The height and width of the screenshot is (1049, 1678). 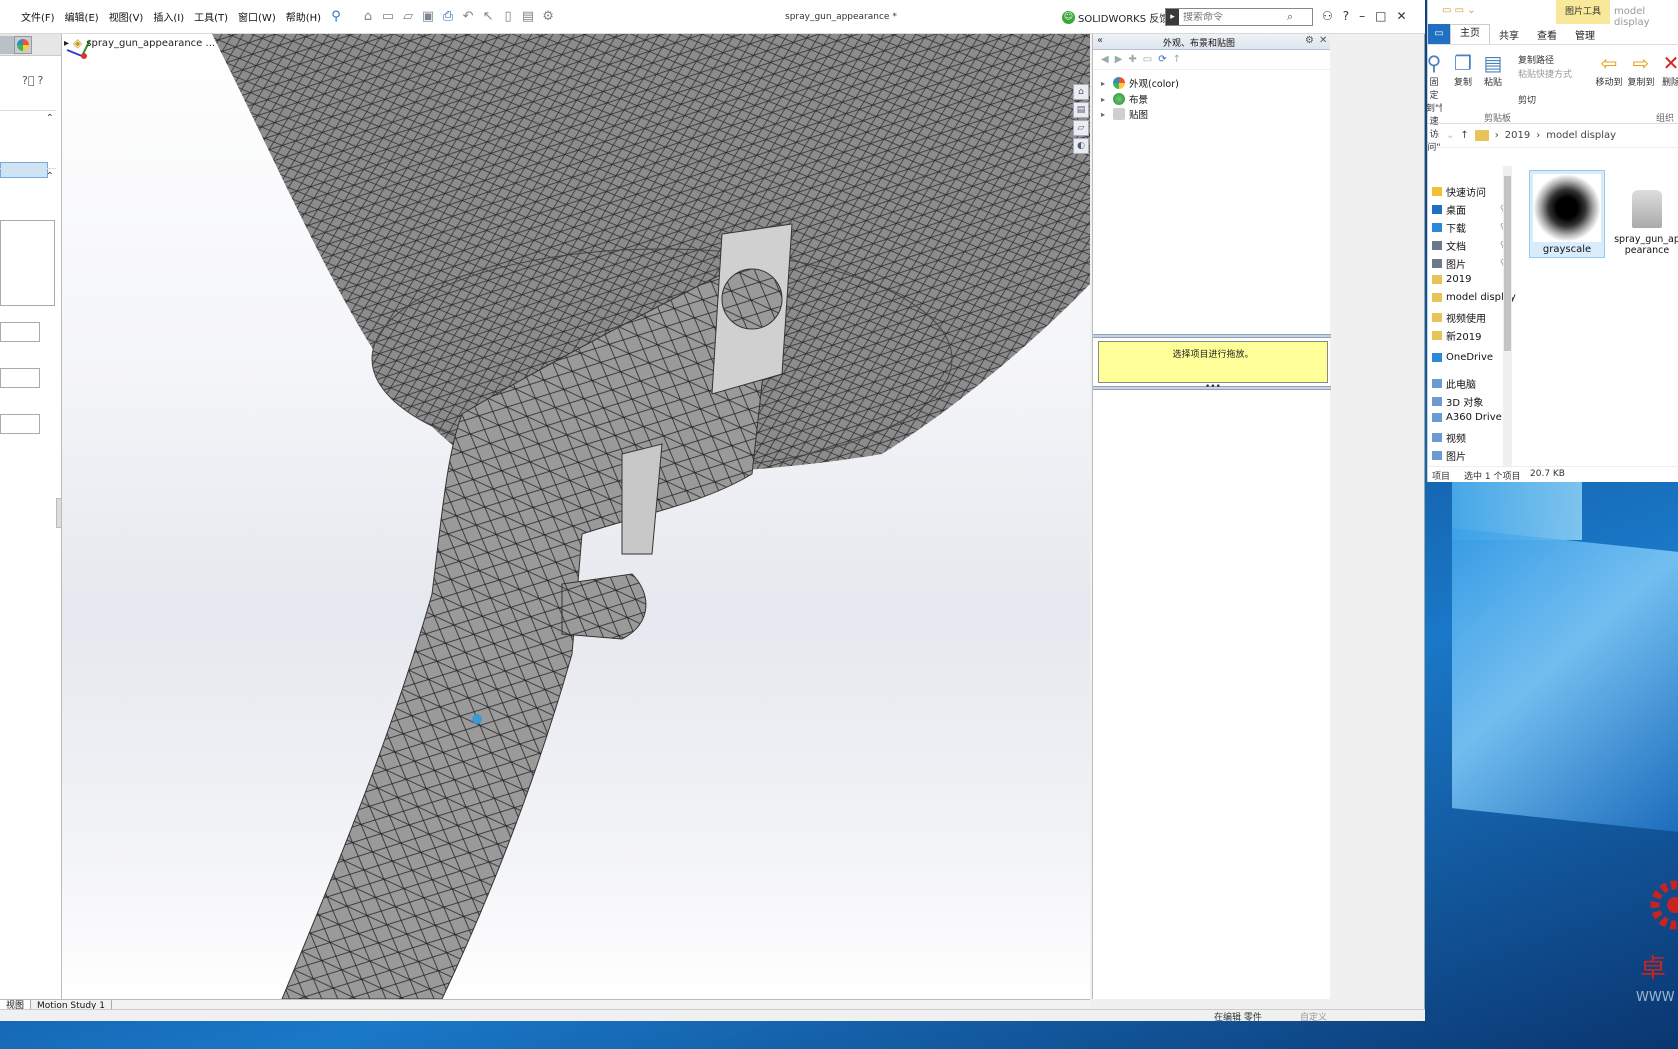 What do you see at coordinates (1439, 34) in the screenshot?
I see `tab-file: ▭` at bounding box center [1439, 34].